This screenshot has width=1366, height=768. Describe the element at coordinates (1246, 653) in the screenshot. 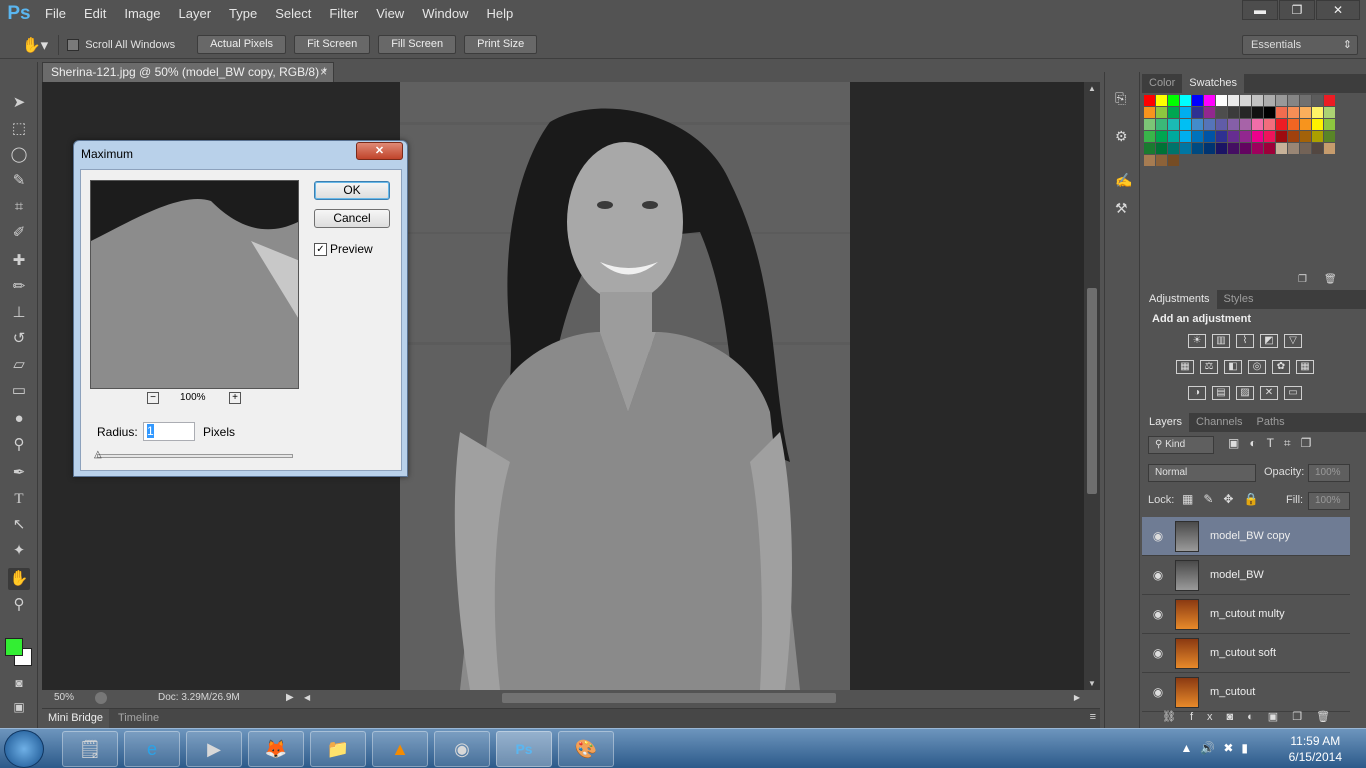

I see `layer-row: ◉ m_cutout soft` at that location.